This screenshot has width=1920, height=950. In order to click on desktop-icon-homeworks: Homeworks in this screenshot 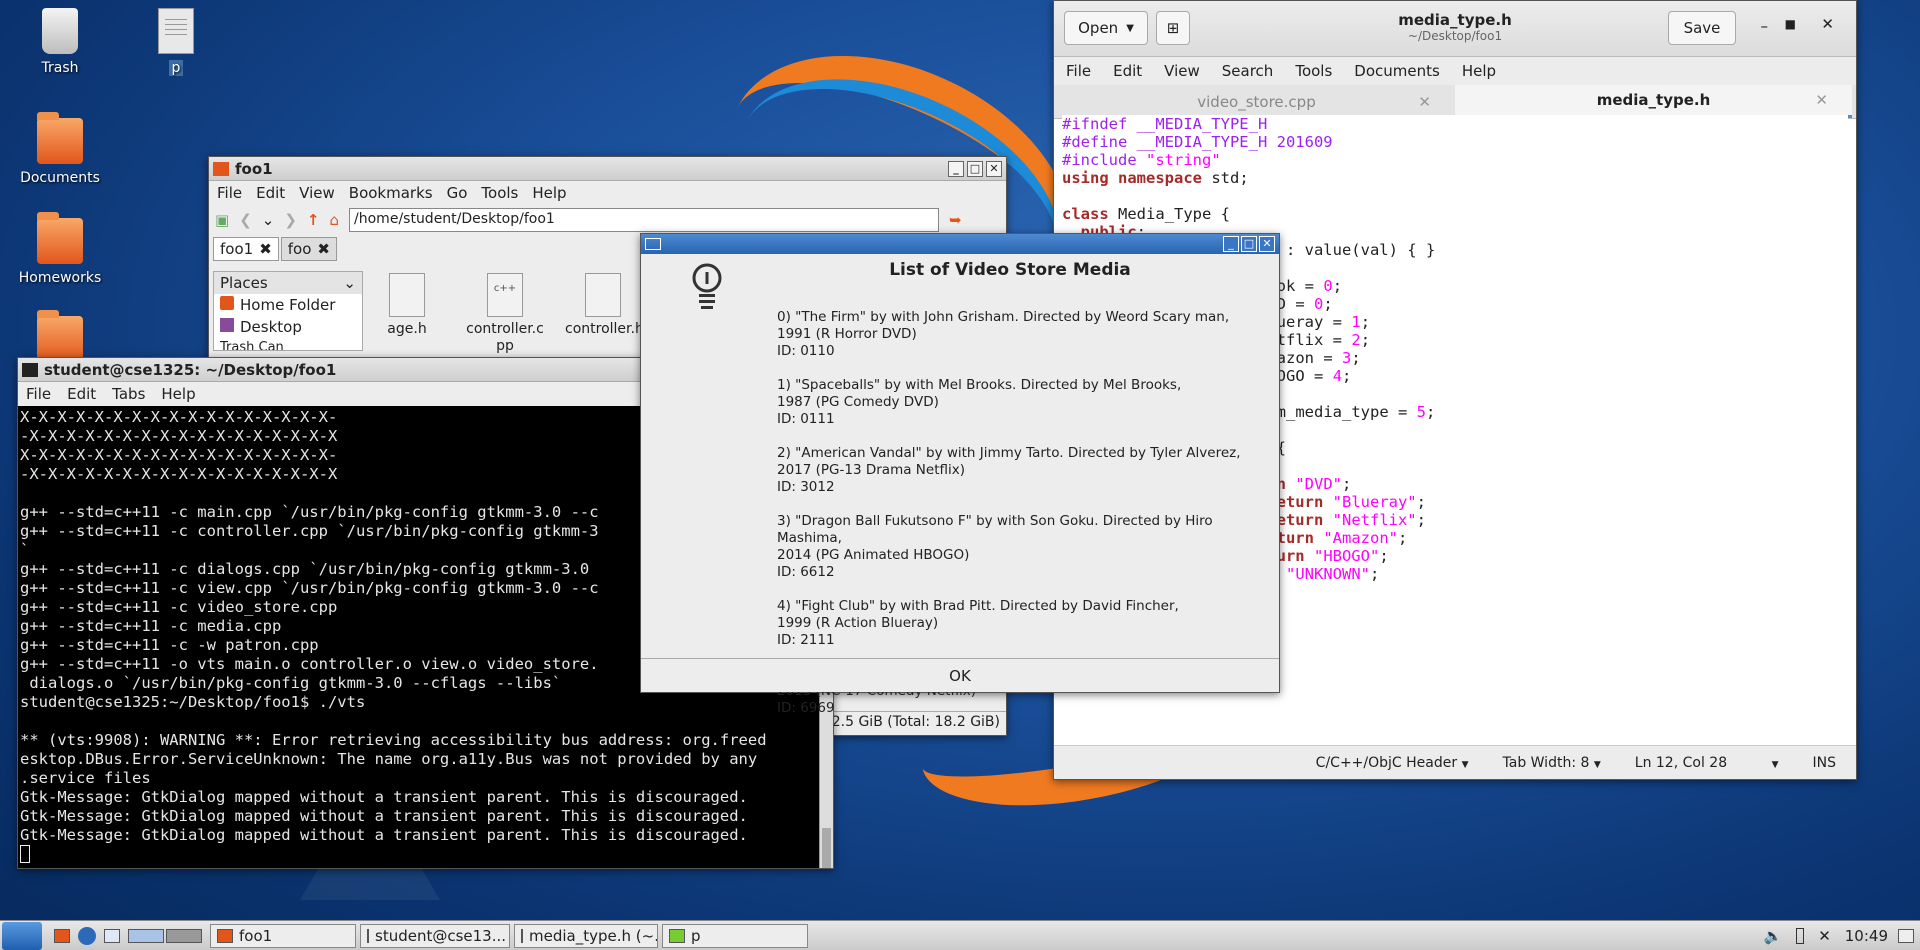, I will do `click(60, 249)`.